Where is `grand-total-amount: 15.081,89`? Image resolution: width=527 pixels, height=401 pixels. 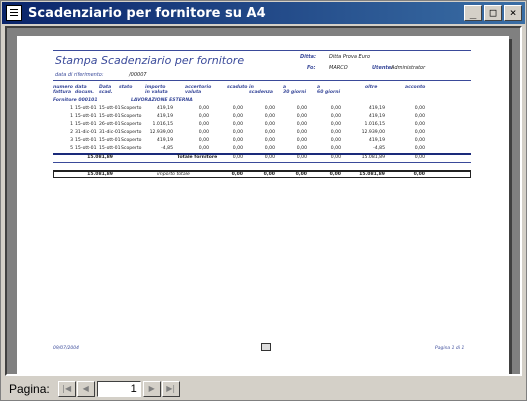 grand-total-amount: 15.081,89 is located at coordinates (100, 174).